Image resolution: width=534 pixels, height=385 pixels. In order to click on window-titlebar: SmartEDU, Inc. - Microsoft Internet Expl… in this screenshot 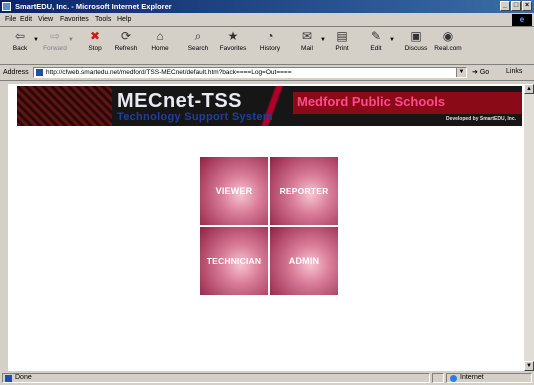, I will do `click(267, 6)`.